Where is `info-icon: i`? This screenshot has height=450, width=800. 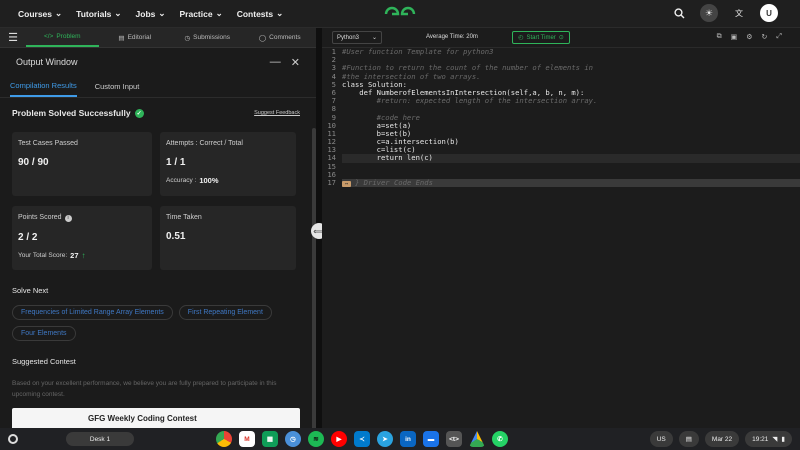 info-icon: i is located at coordinates (68, 218).